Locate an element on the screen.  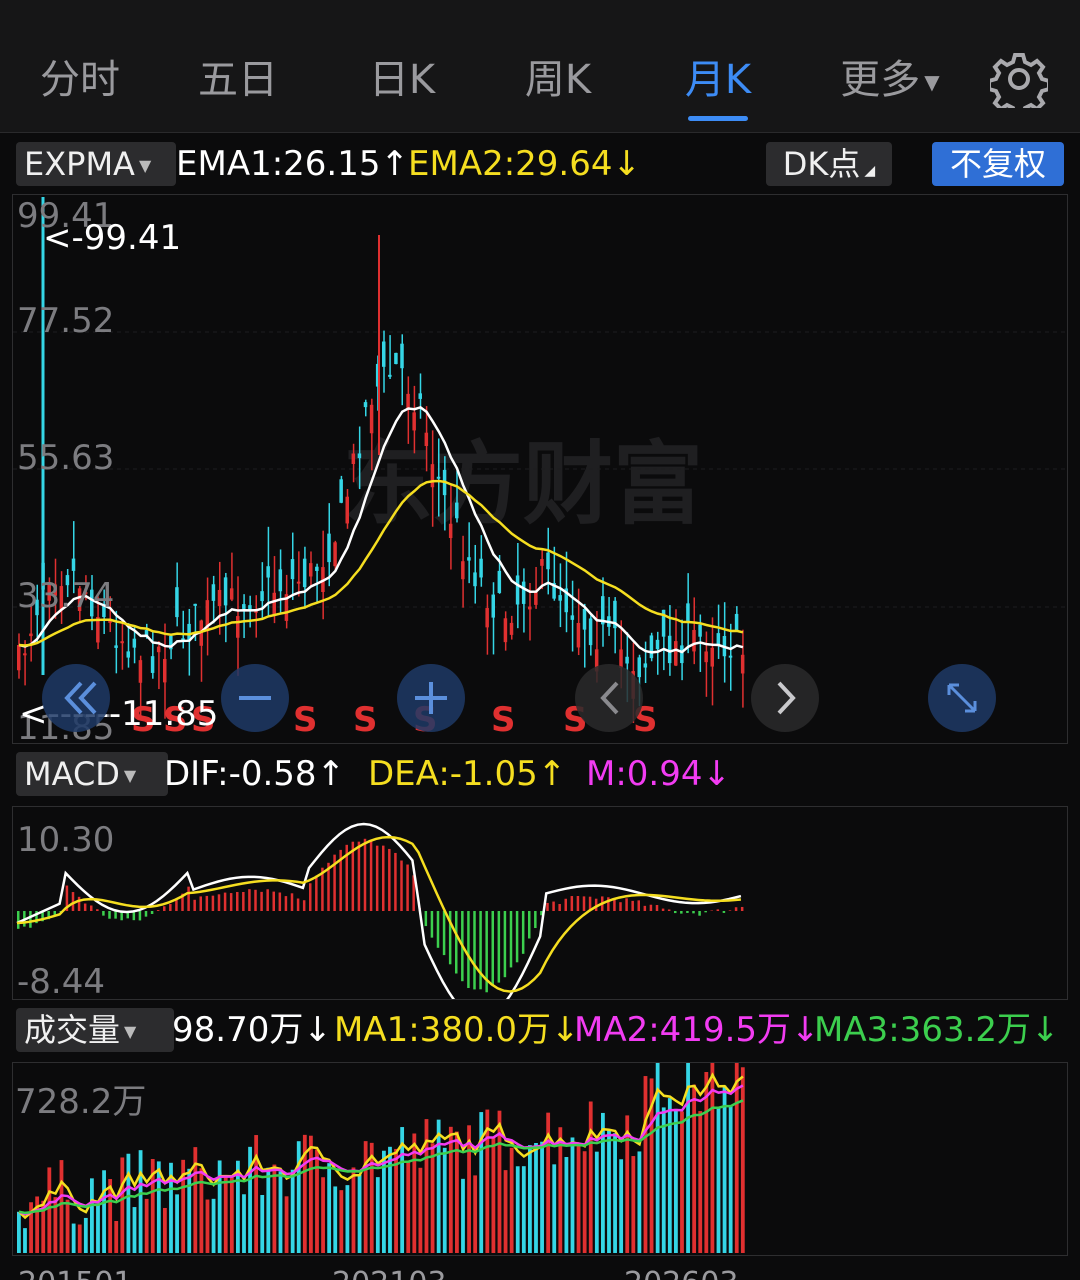
indicator-selector-macd: MACD ▼ is located at coordinates (92, 774).